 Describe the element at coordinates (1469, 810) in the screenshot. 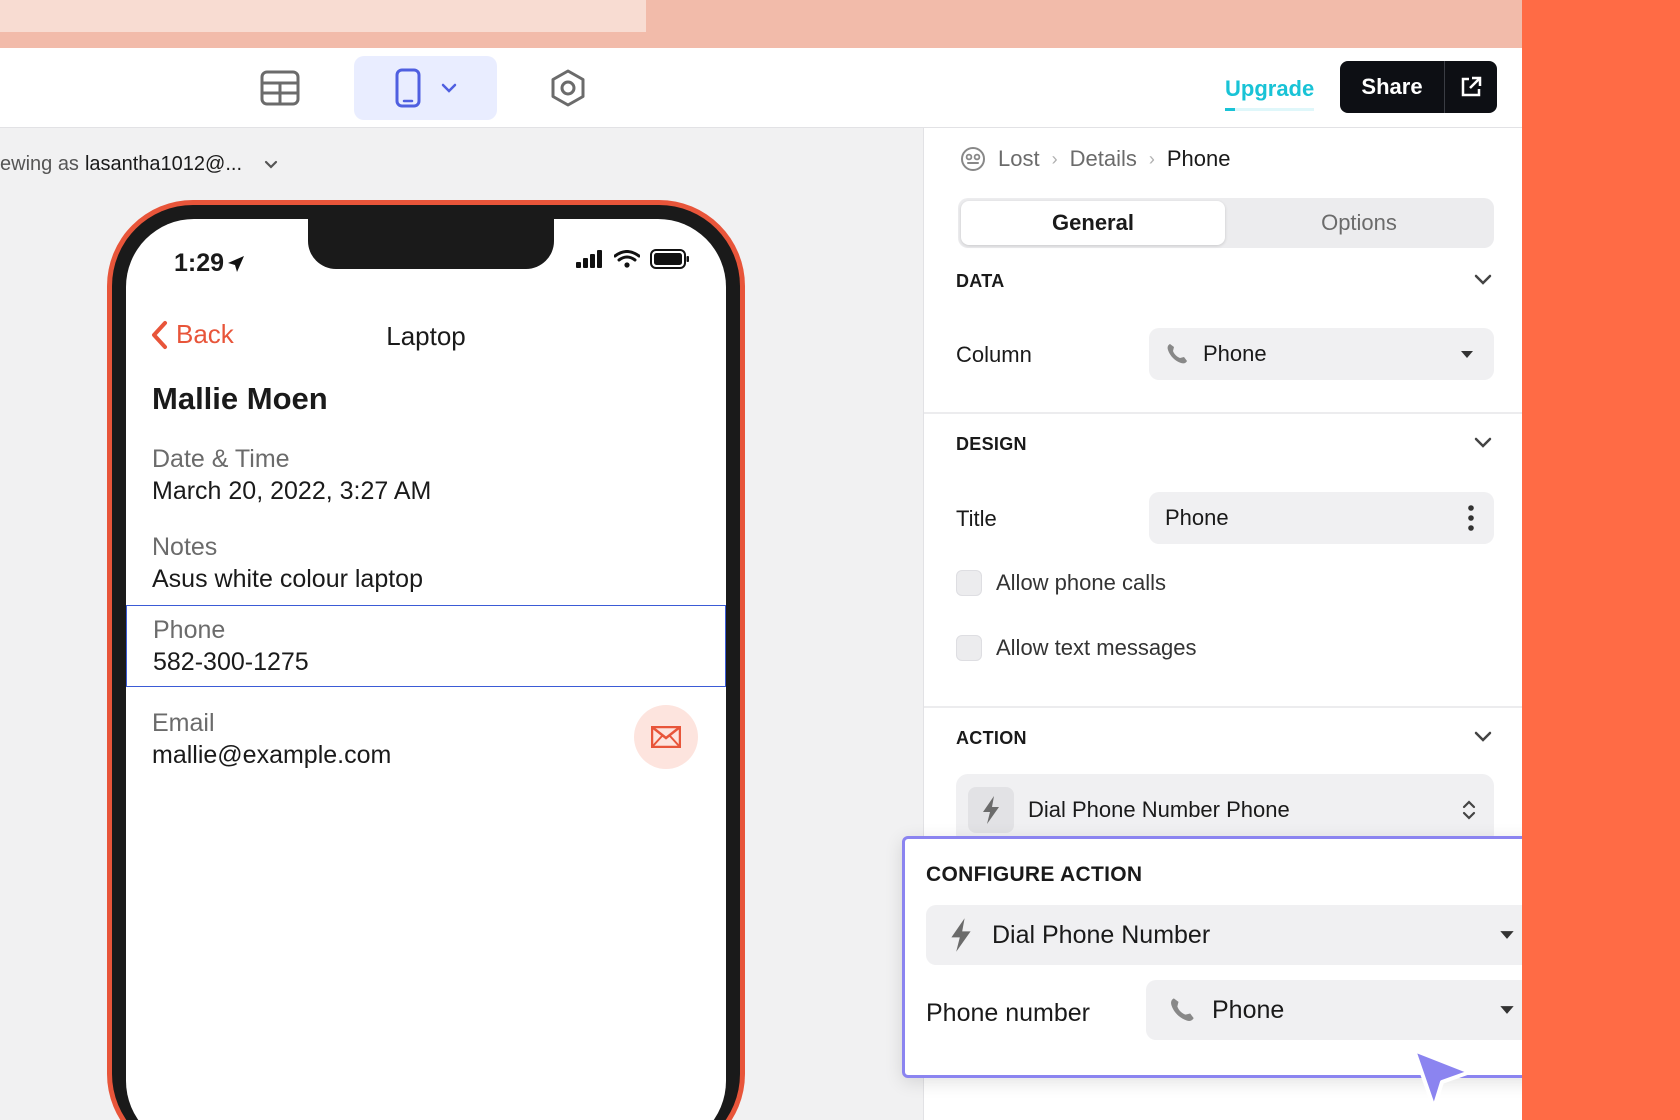

I see `up-down-chevron-icon` at that location.